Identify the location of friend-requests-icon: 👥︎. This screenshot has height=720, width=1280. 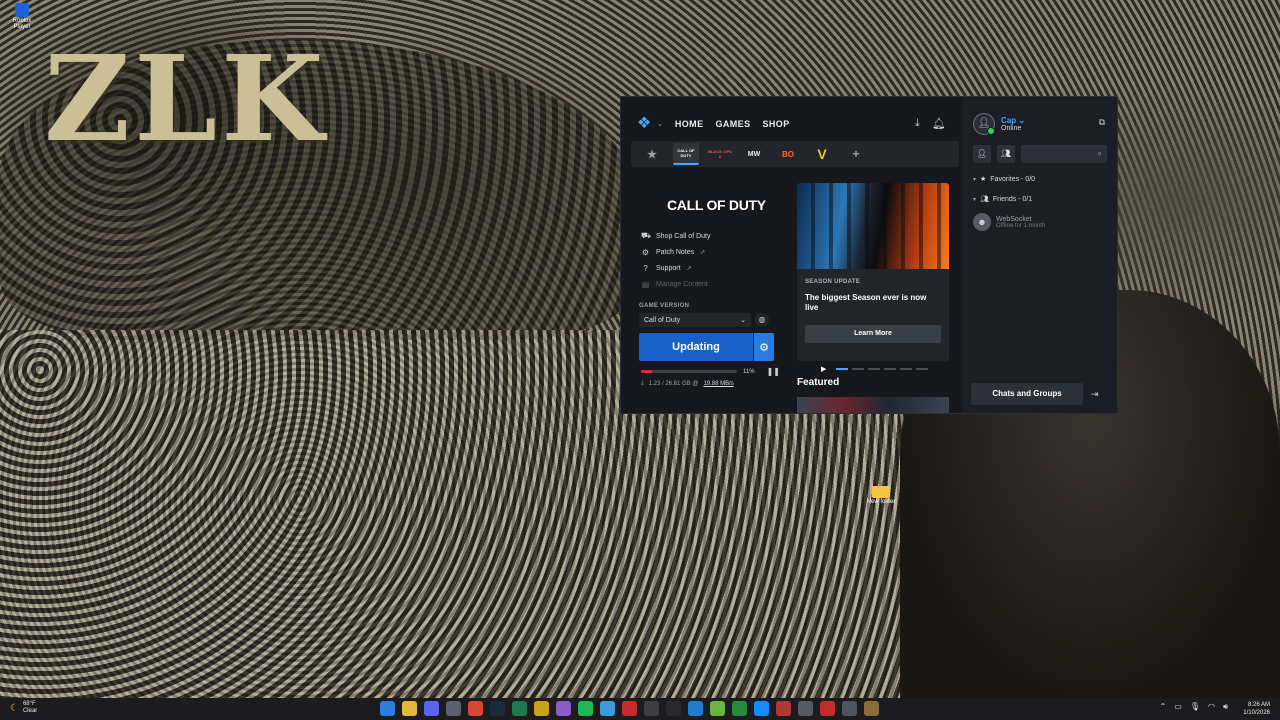
(1006, 154).